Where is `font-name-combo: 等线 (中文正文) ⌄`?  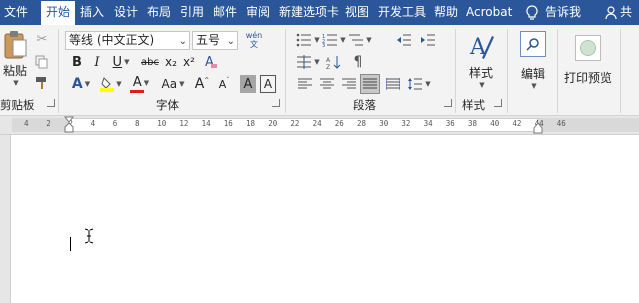
font-name-combo: 等线 (中文正文) ⌄ is located at coordinates (127, 40).